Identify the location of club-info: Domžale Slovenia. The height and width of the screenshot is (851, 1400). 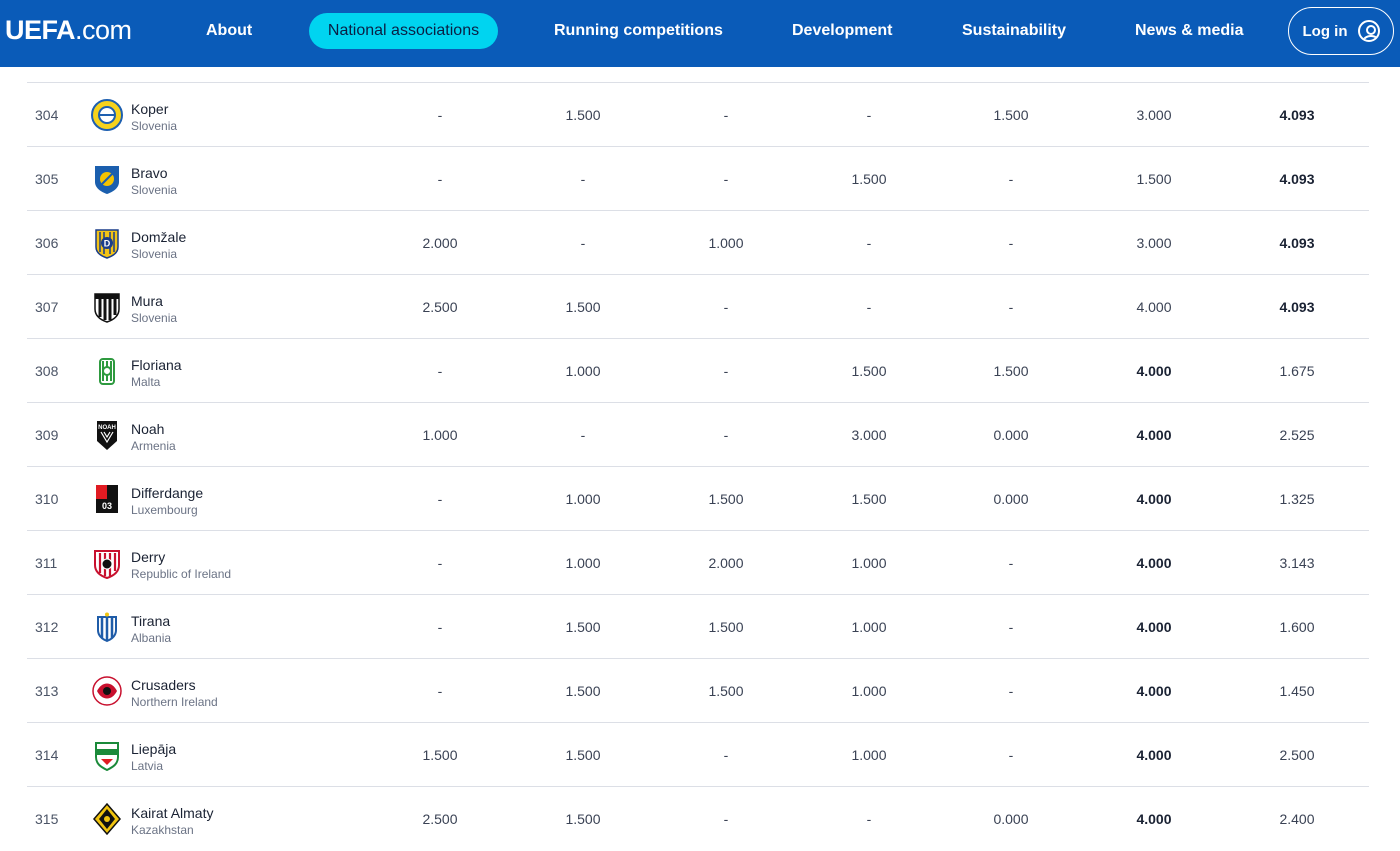
(158, 245).